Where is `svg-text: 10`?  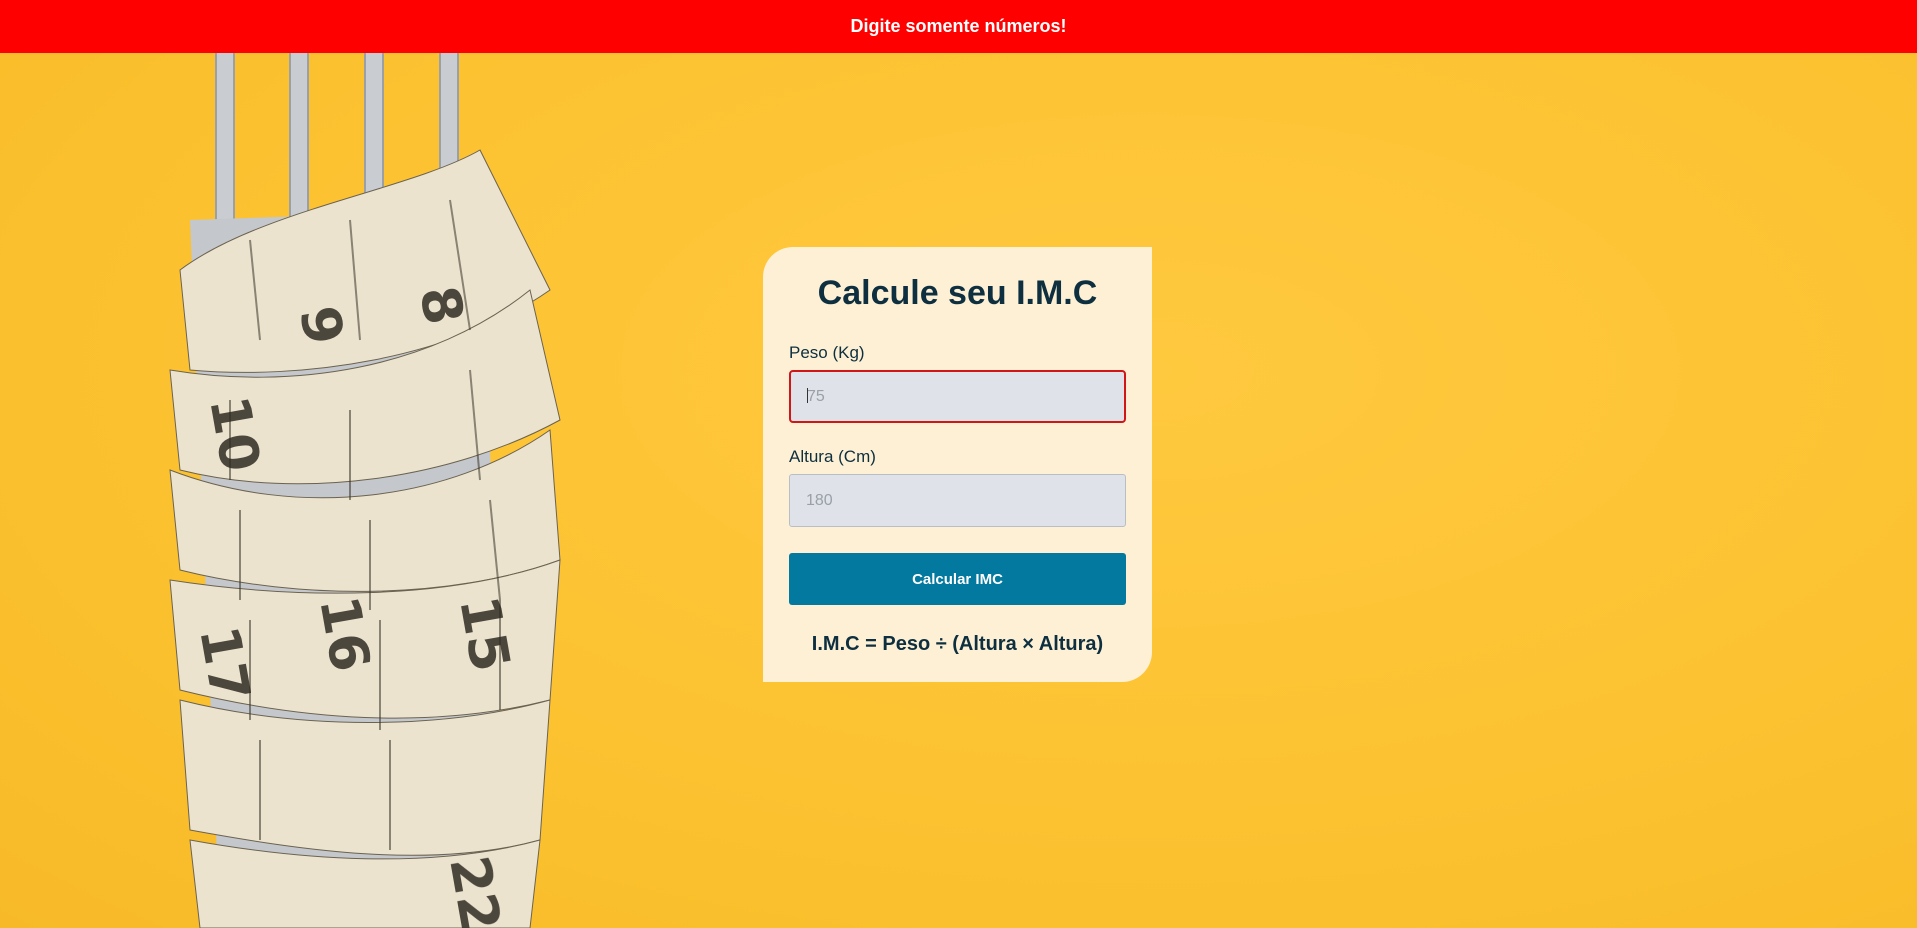 svg-text: 10 is located at coordinates (234, 433).